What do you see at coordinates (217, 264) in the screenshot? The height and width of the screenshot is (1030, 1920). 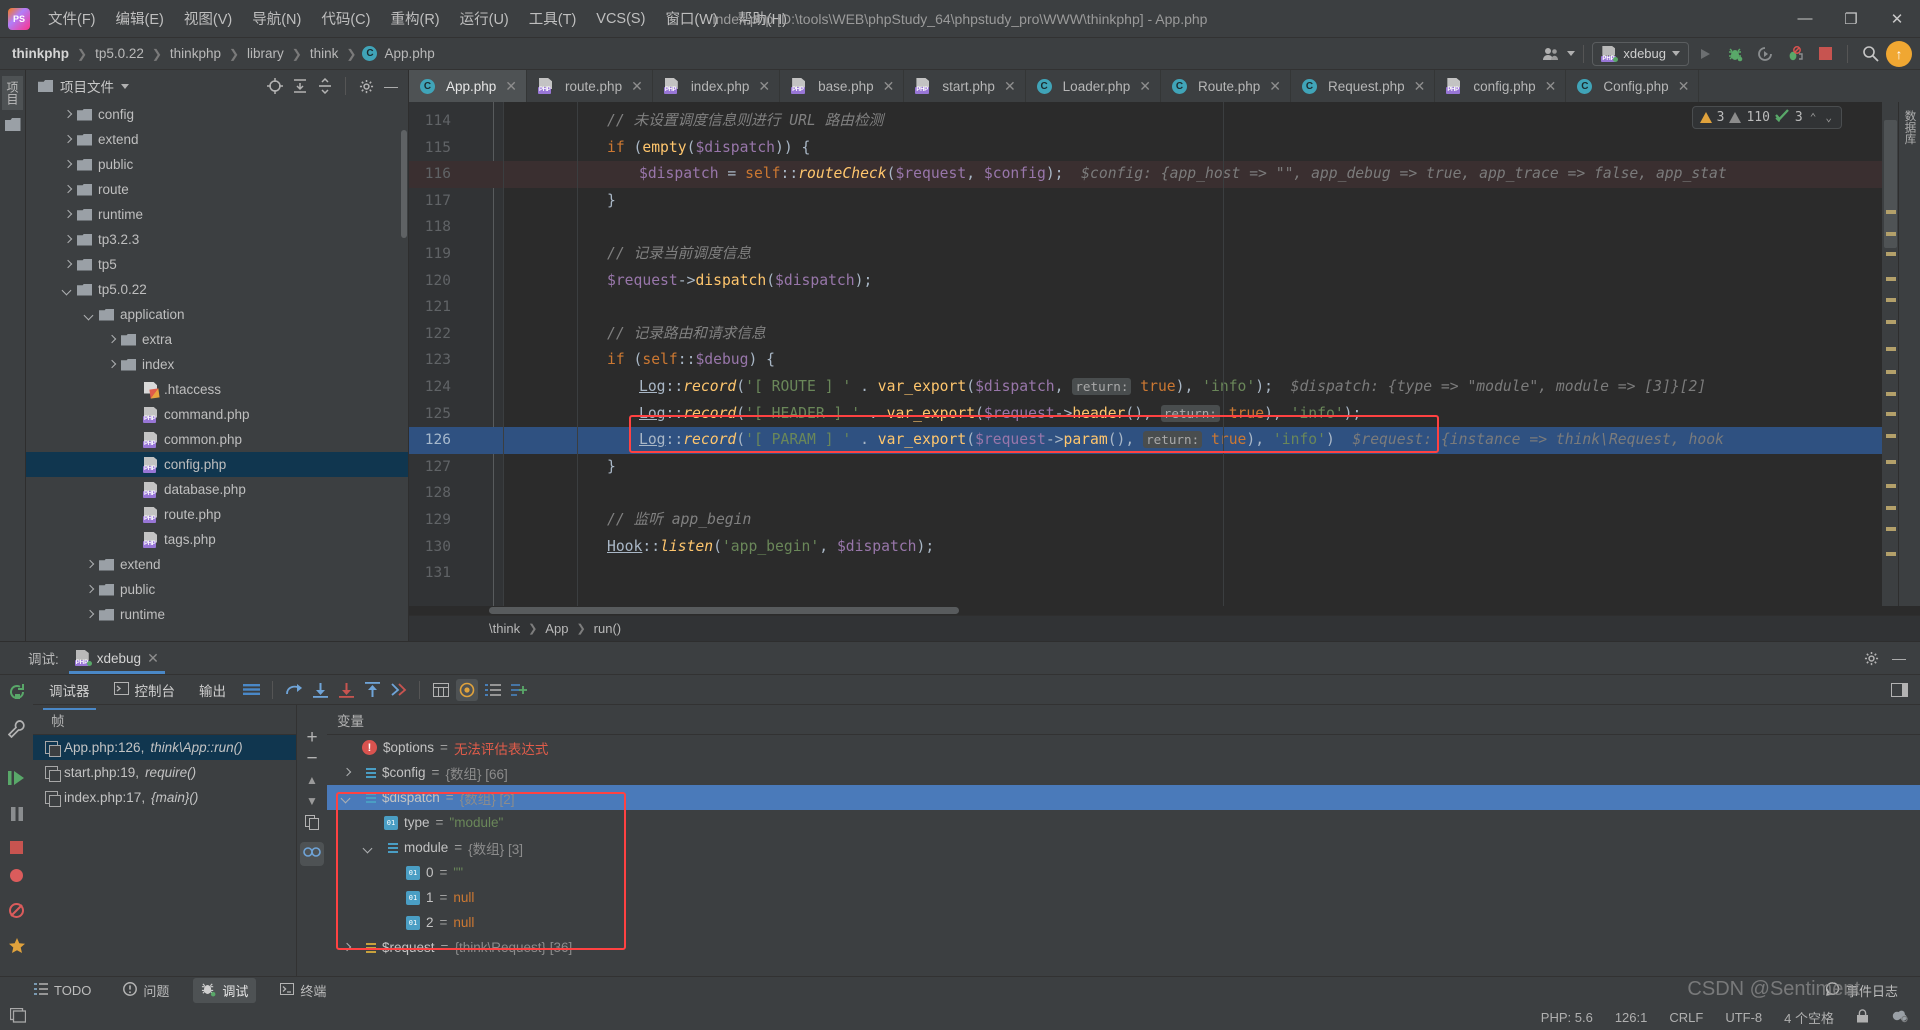 I see `tree-item-tp5: tp5` at bounding box center [217, 264].